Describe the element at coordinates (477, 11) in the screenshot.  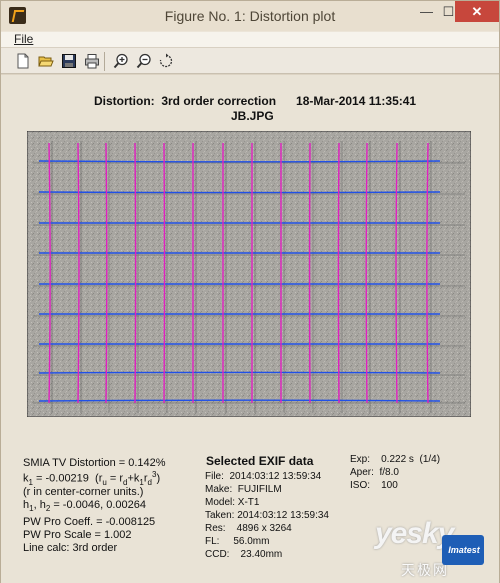
I see `close-button: ✕` at that location.